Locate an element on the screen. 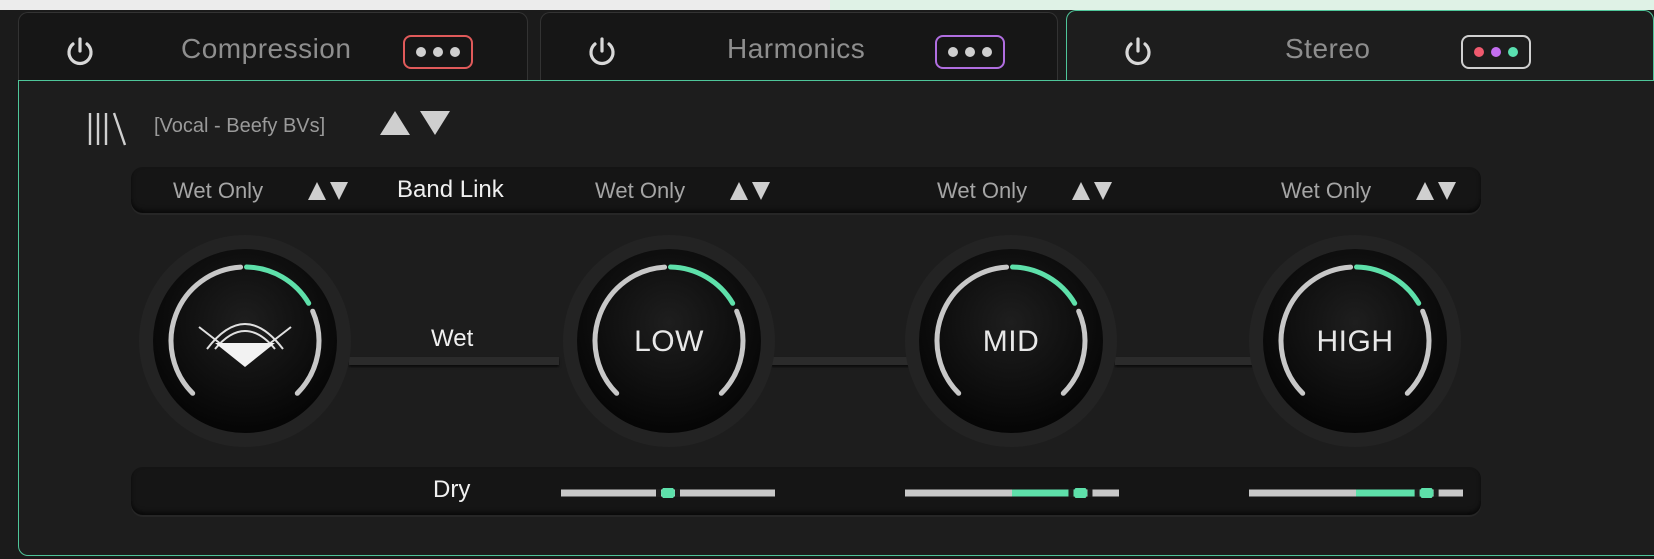 Image resolution: width=1654 pixels, height=559 pixels. stereo-width-icon is located at coordinates (245, 345).